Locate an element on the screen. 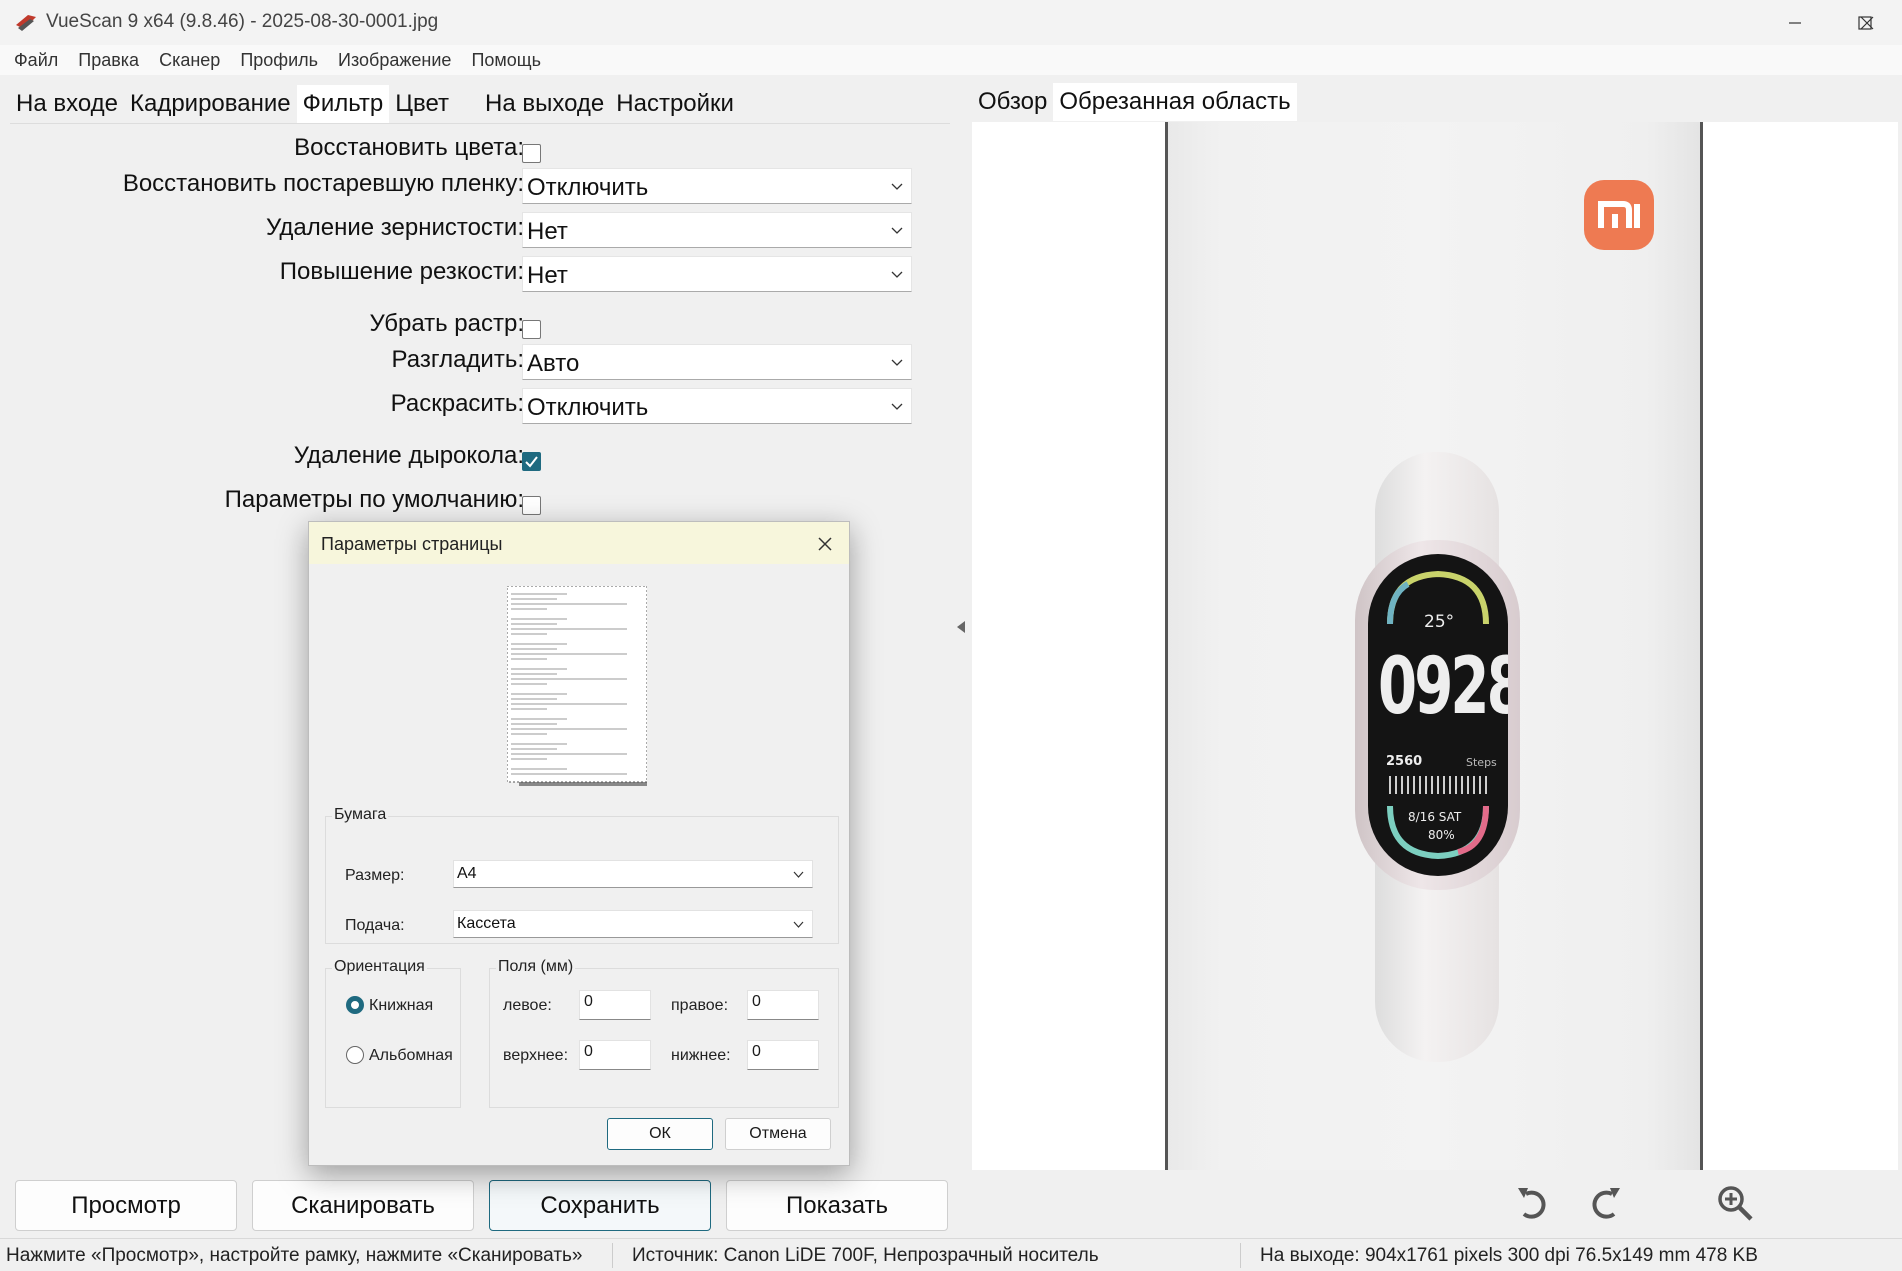  restore-colors-row: Восстановить цвета: is located at coordinates (480, 148).